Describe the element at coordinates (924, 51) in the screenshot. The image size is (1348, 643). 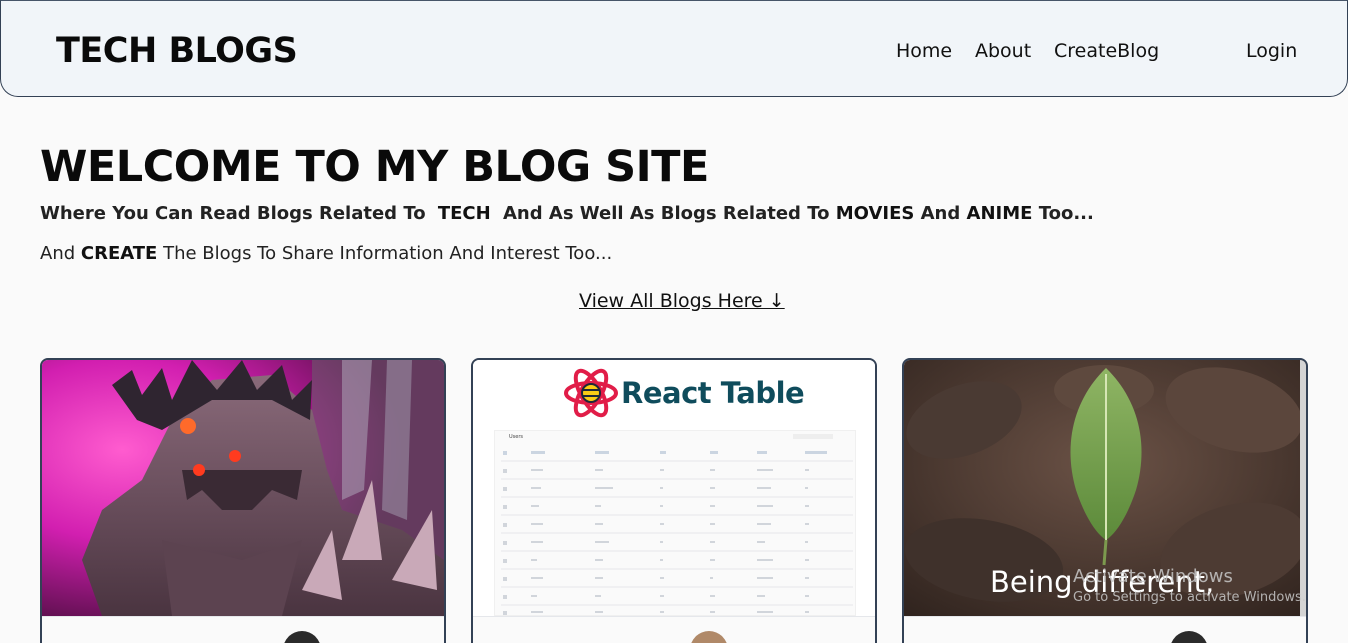
I see `nav-home-link: Home` at that location.